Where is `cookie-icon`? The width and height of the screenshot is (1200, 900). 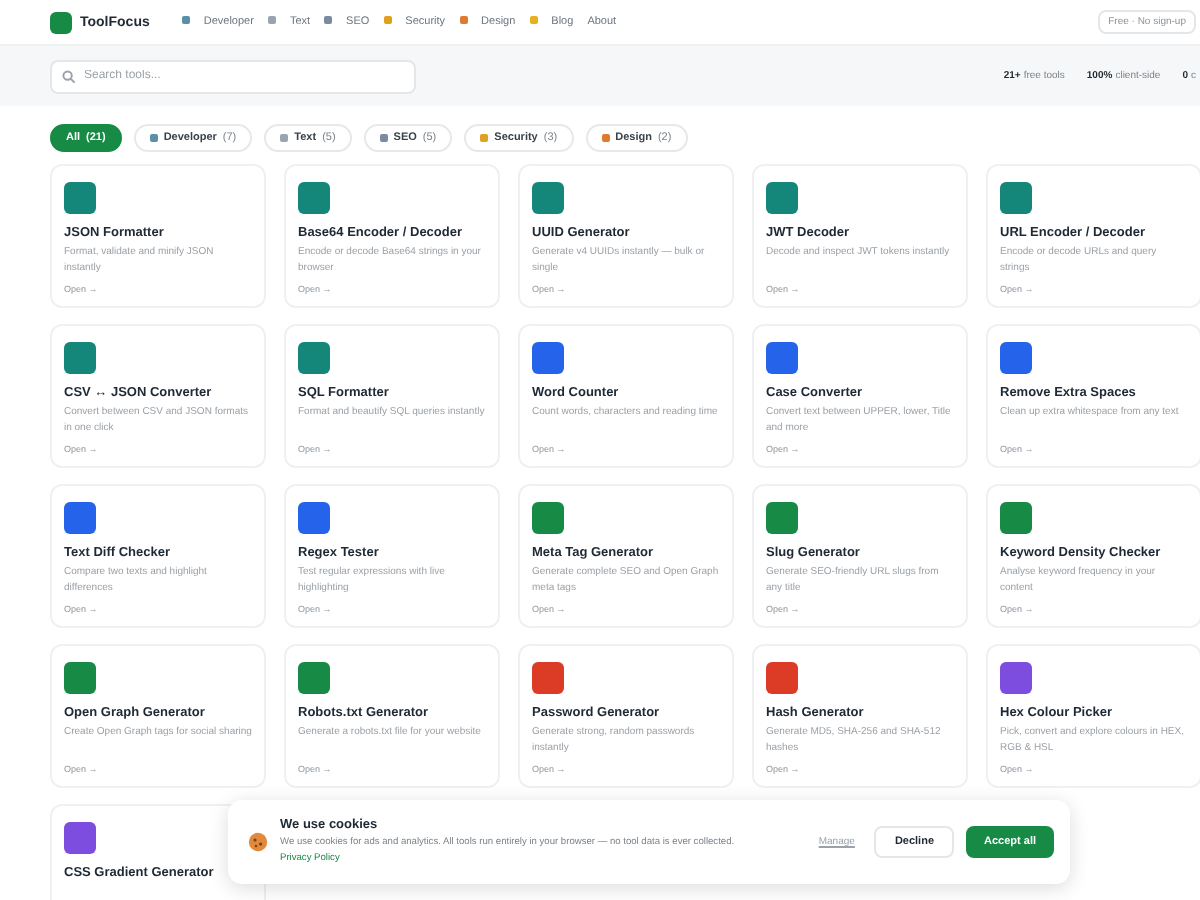
cookie-icon is located at coordinates (258, 842).